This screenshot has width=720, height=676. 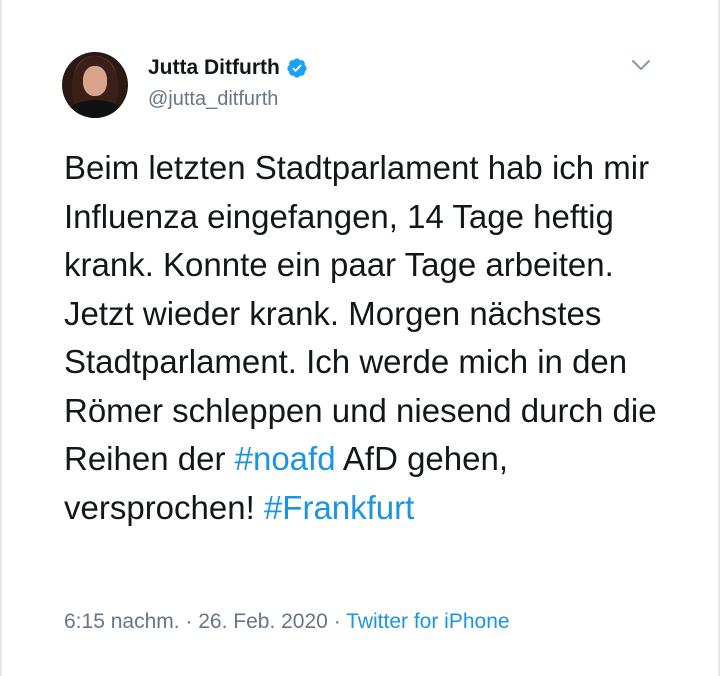 I want to click on tweet-header: Jutta Ditfurth @jutta_ditfurth, so click(x=367, y=84).